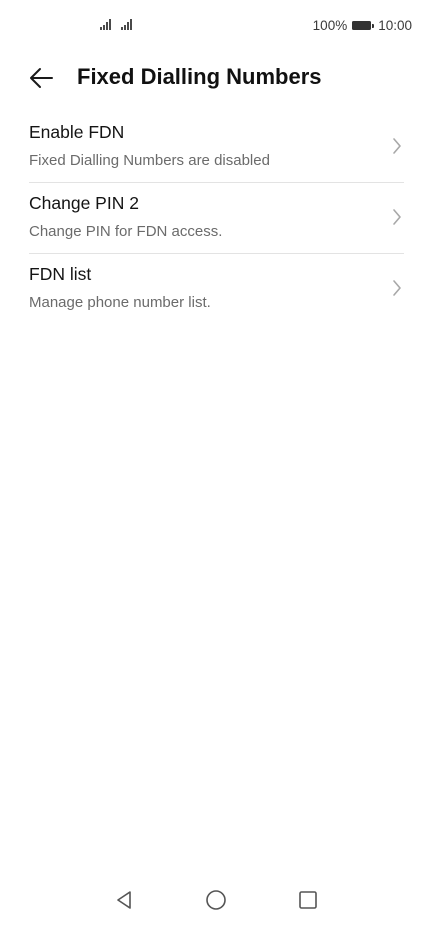 The image size is (433, 940). I want to click on list-item-subtitle: Fixed Dialling Numbers are disabled, so click(149, 160).